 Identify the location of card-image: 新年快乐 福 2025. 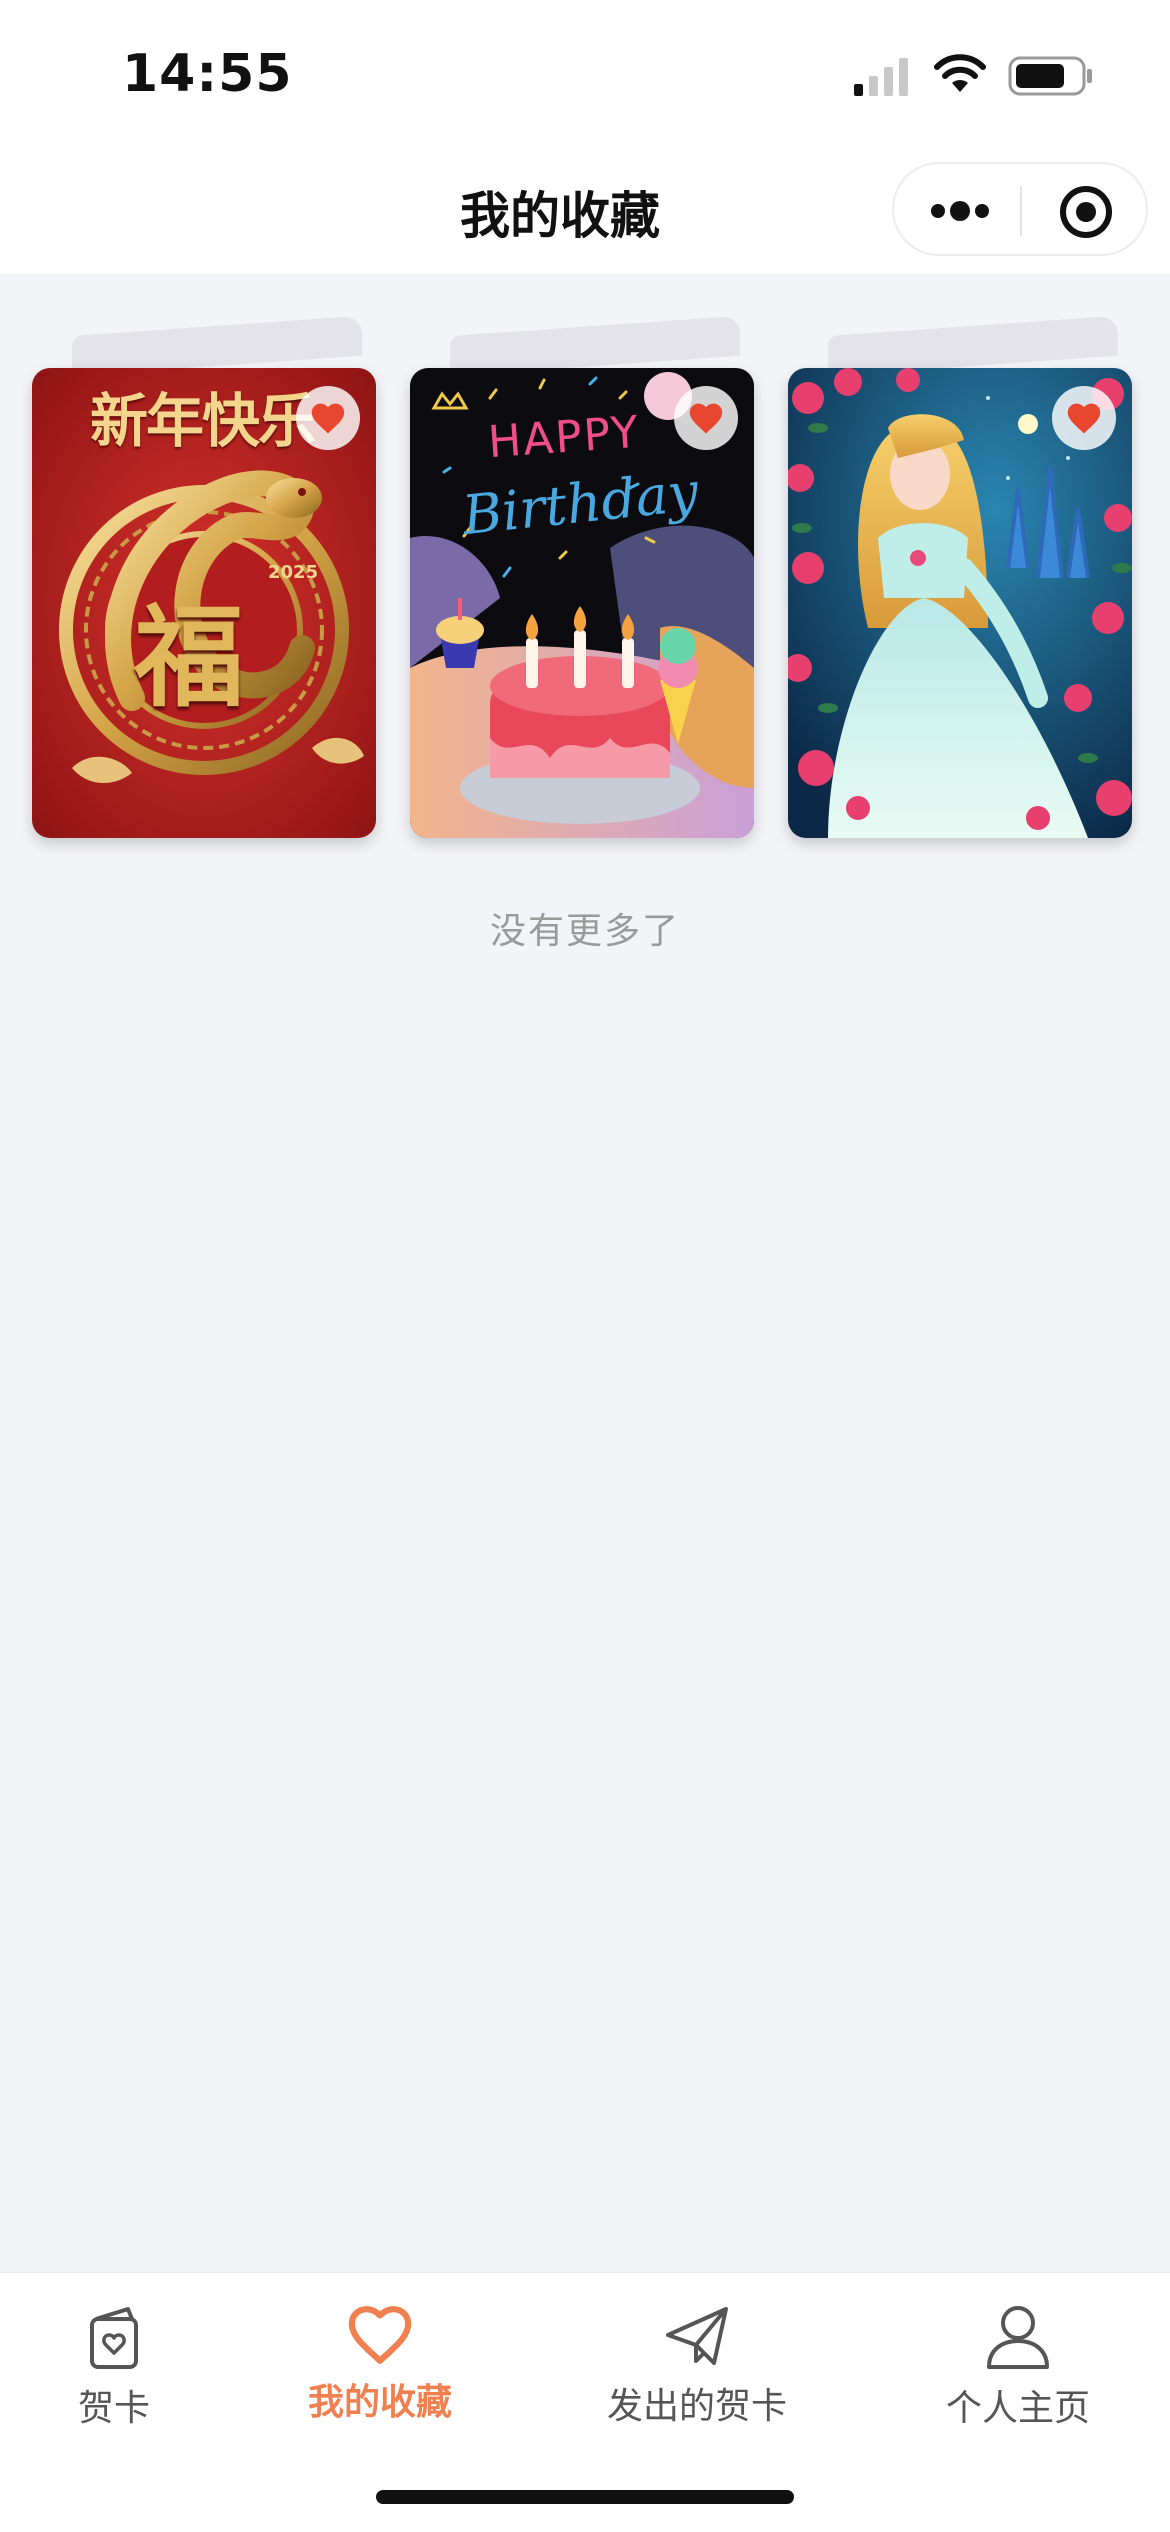
(204, 603).